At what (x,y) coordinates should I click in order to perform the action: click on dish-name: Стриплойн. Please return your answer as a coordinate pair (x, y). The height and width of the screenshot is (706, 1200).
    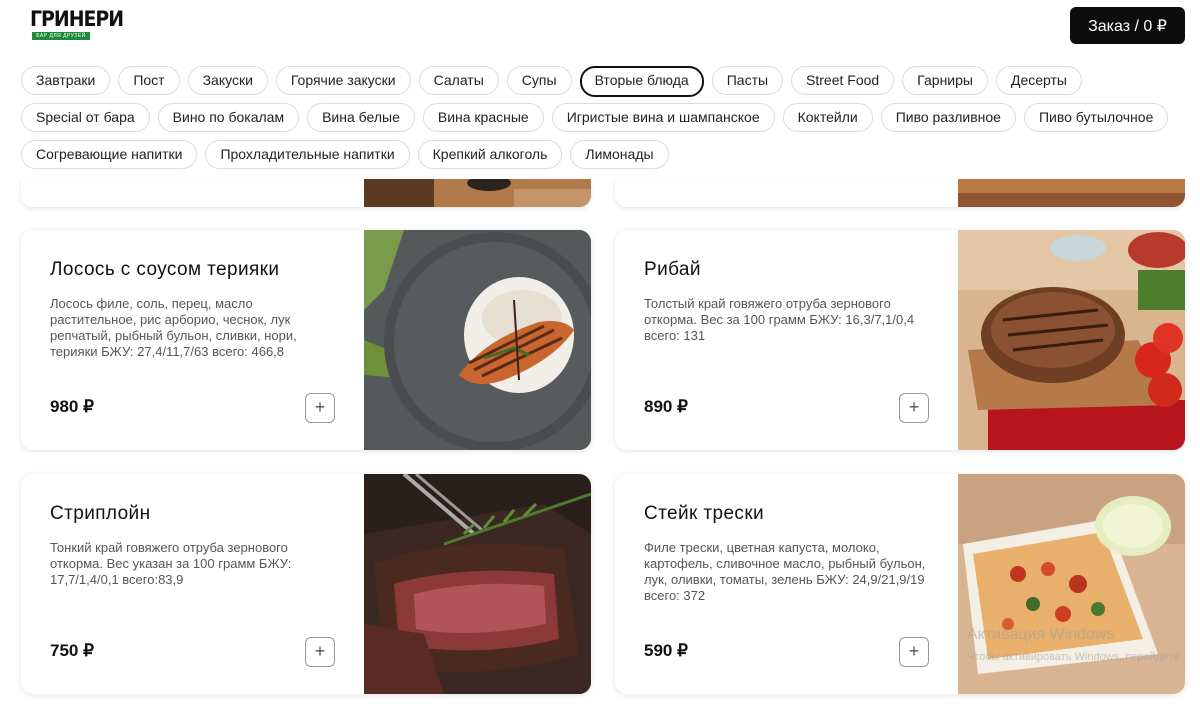
    Looking at the image, I should click on (100, 513).